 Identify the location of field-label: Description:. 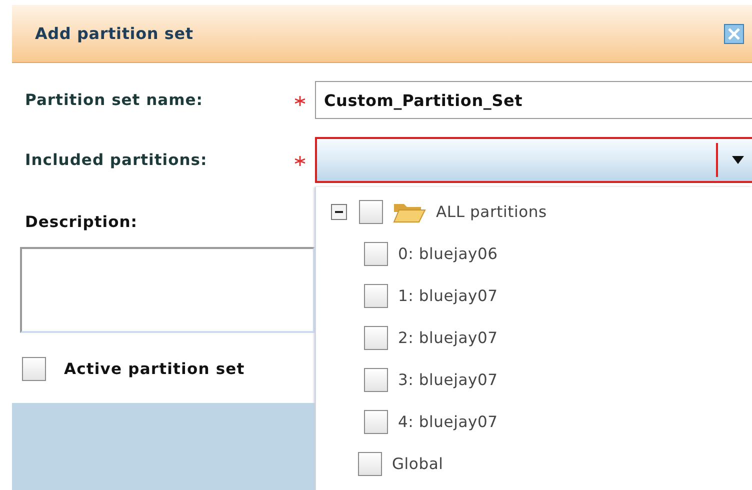
(81, 222).